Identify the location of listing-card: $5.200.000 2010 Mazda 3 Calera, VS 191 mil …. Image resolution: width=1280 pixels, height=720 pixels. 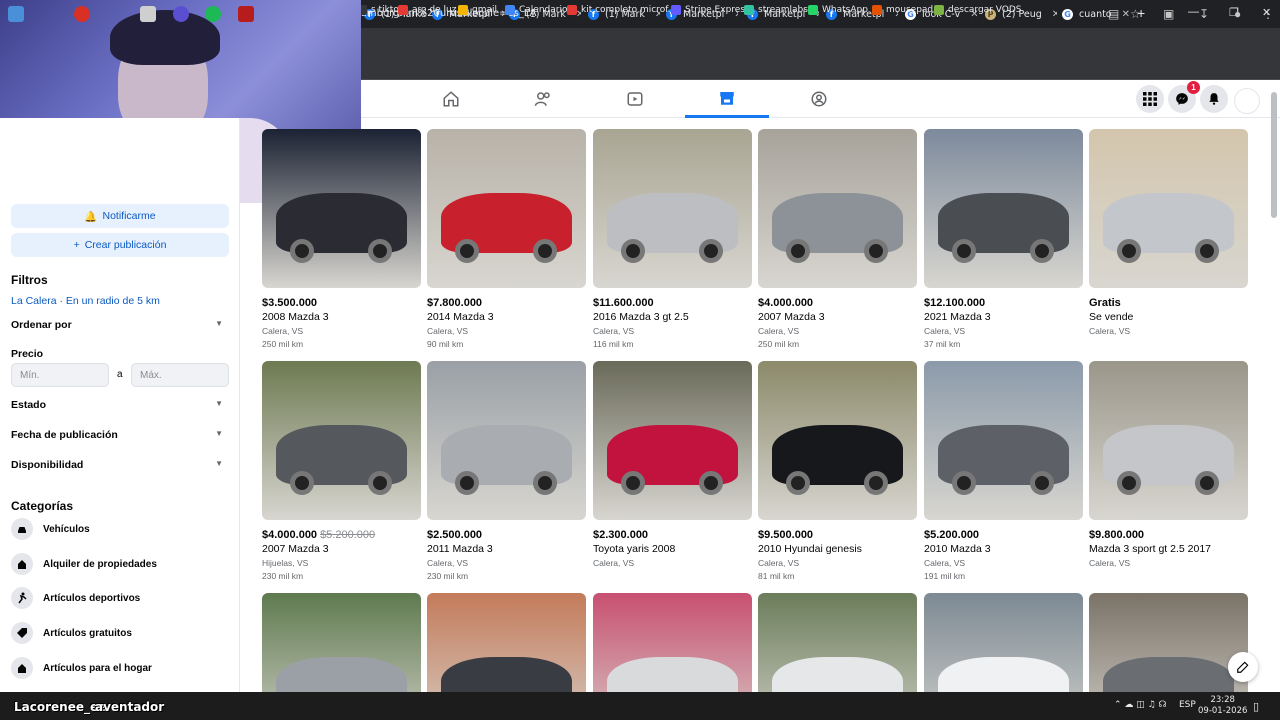
(1003, 471).